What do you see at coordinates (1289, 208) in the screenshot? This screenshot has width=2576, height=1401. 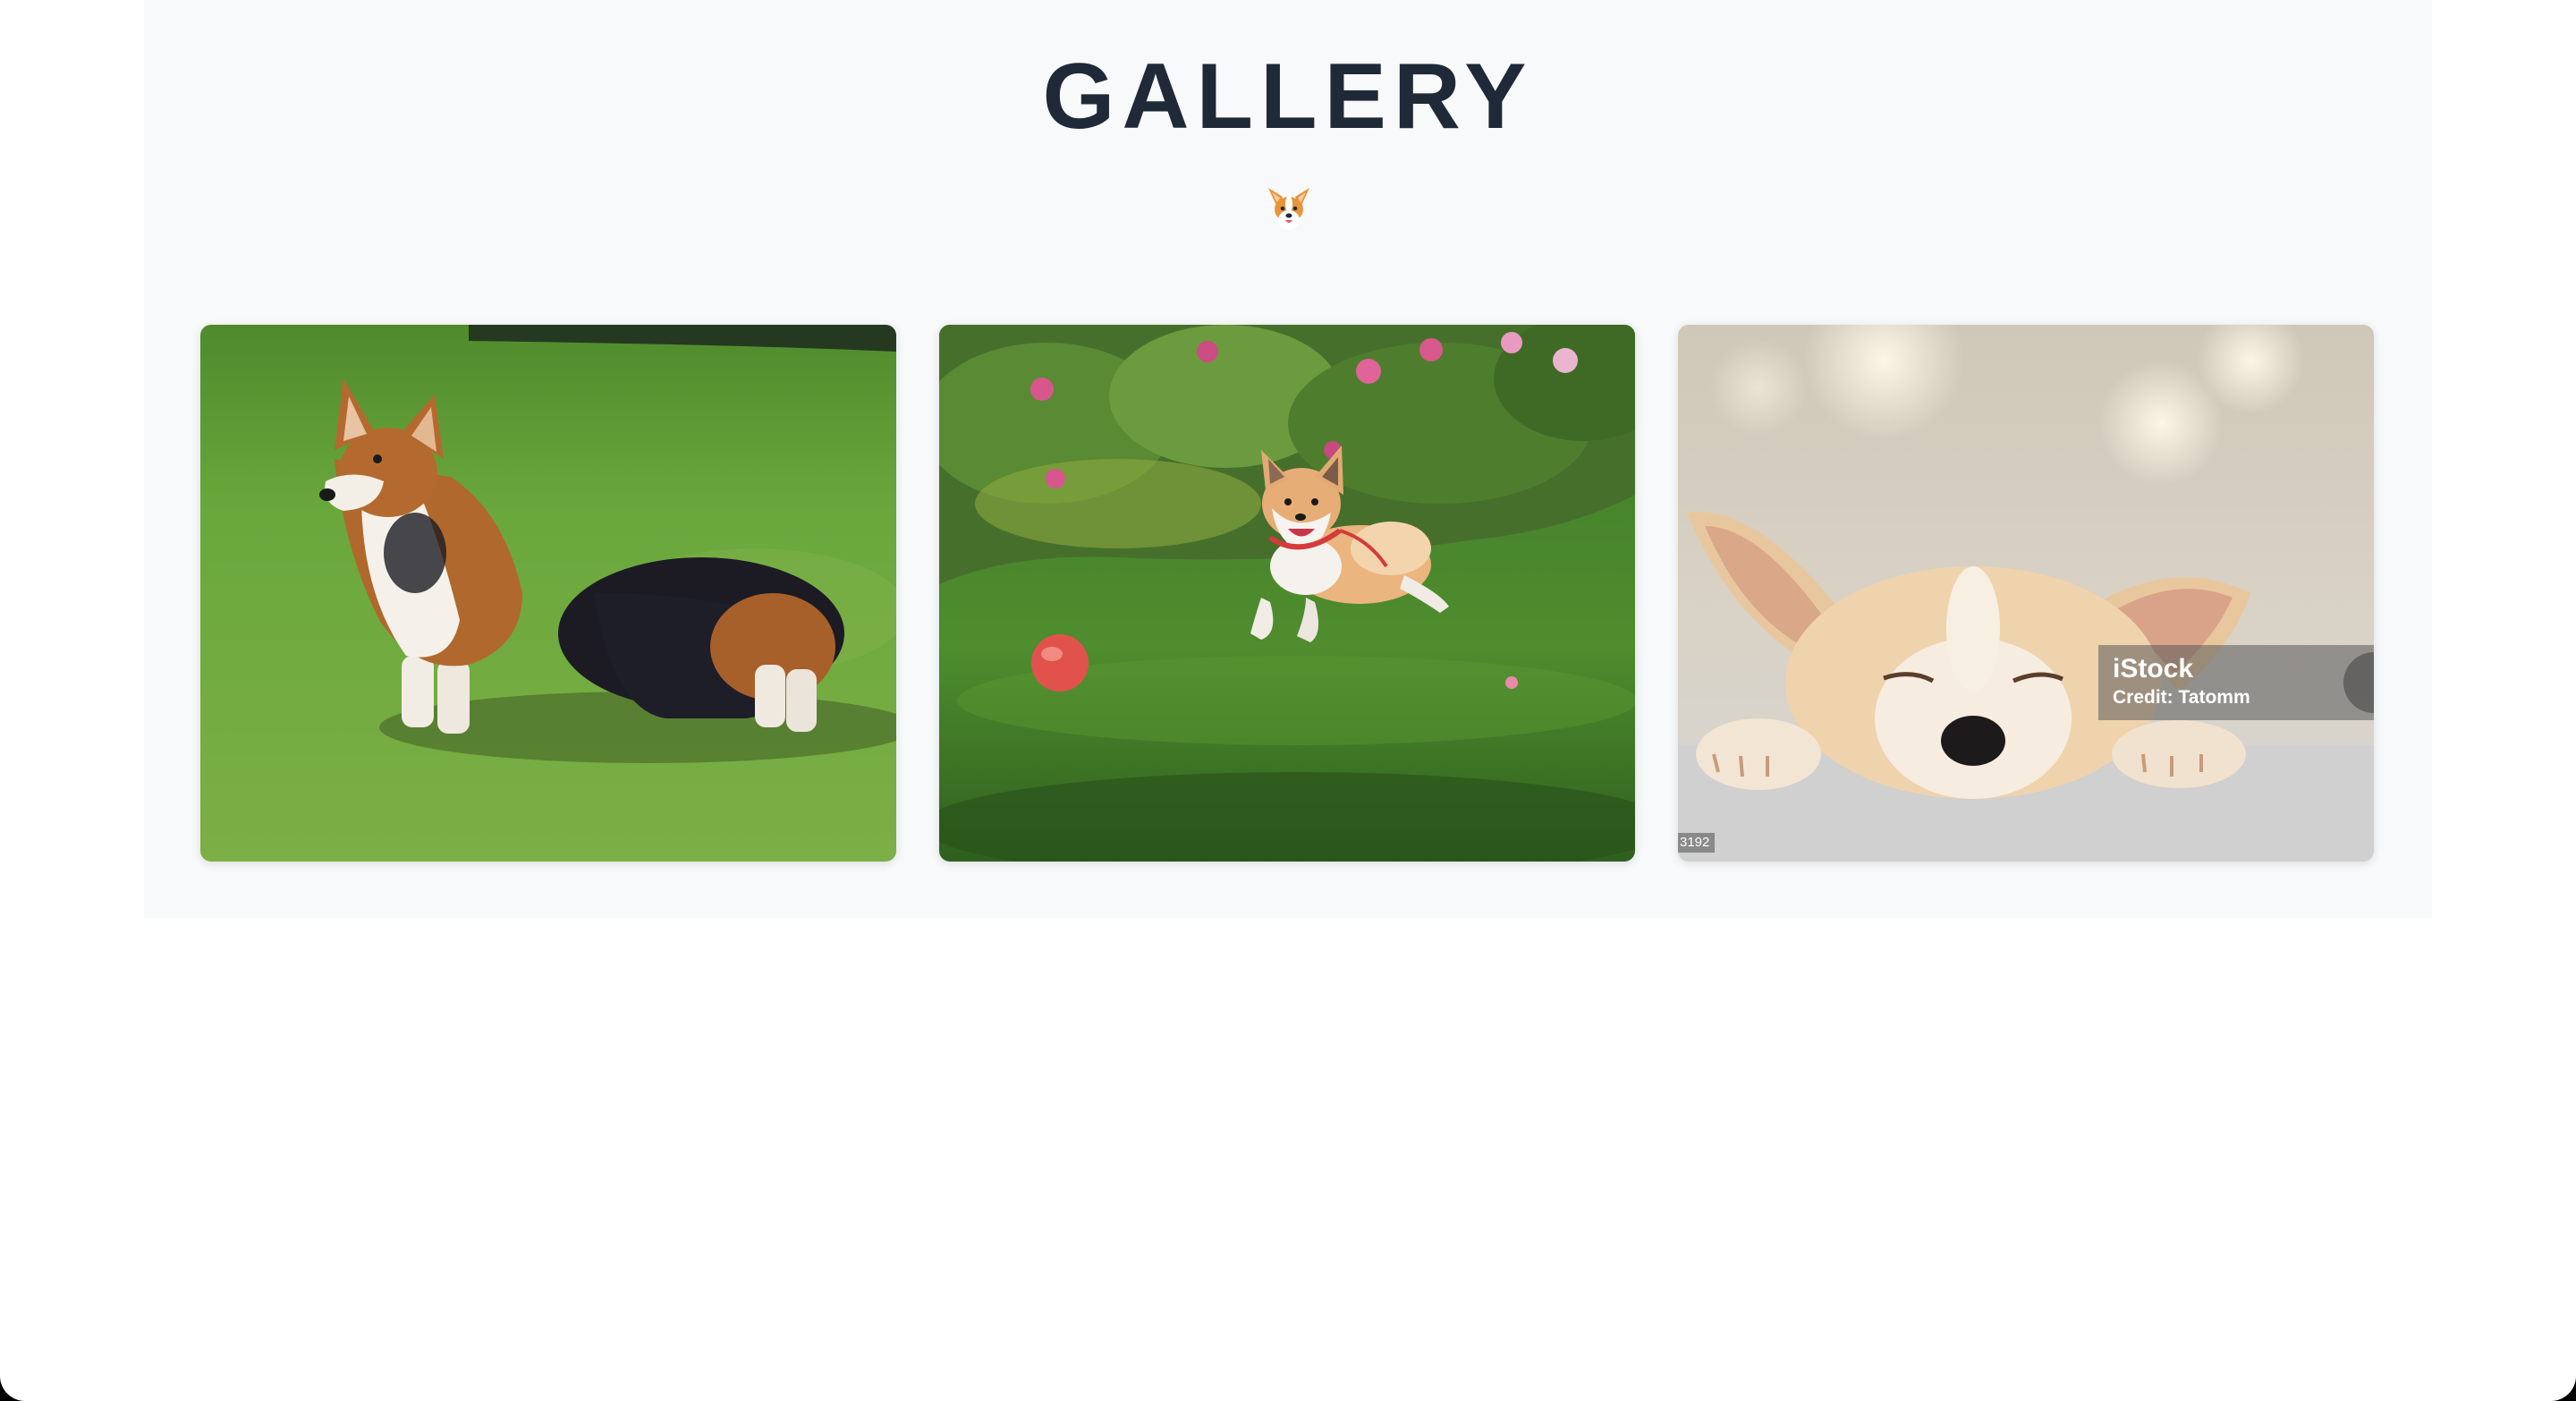 I see `corgi-face-icon` at bounding box center [1289, 208].